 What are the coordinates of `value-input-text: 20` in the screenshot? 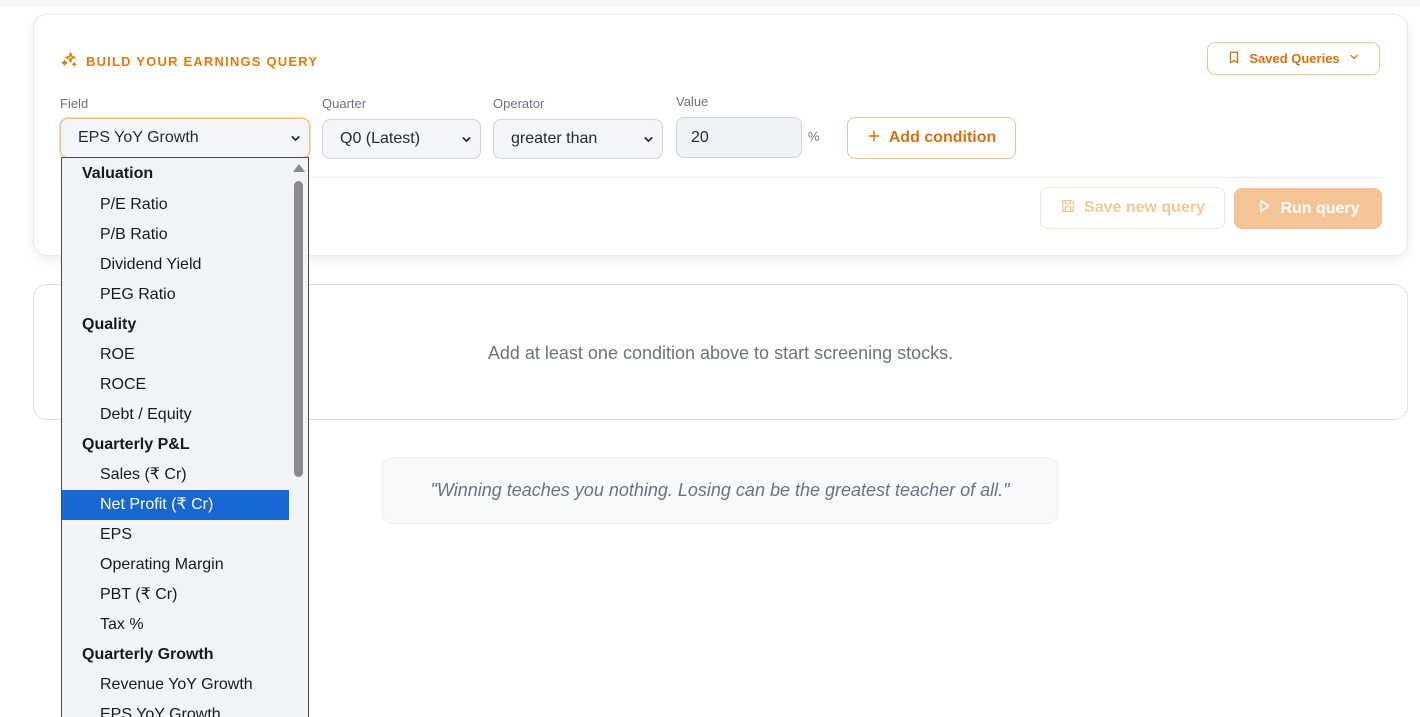 It's located at (700, 137).